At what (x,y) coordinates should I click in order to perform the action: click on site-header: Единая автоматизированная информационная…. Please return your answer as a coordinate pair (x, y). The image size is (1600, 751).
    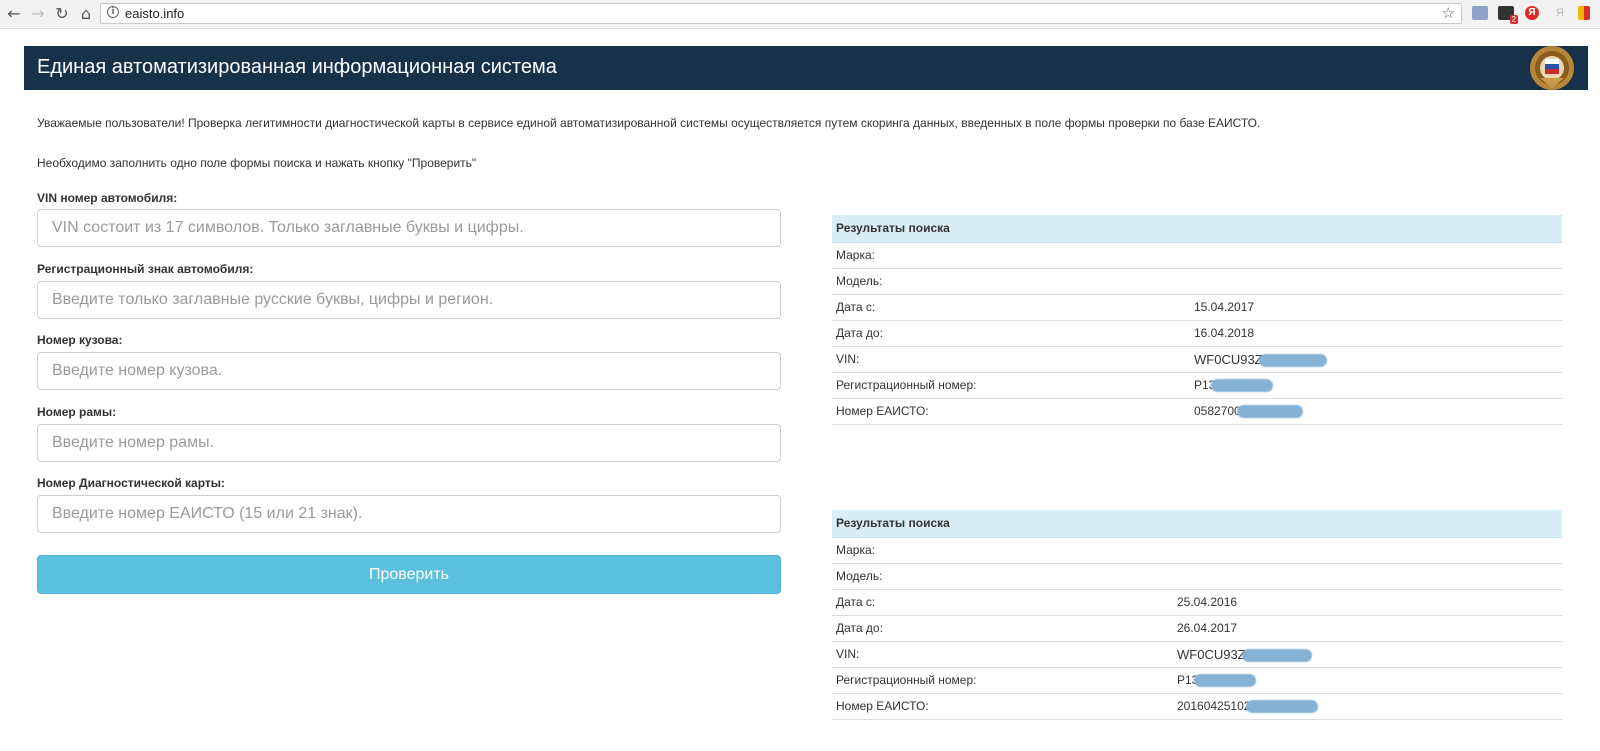
    Looking at the image, I should click on (806, 68).